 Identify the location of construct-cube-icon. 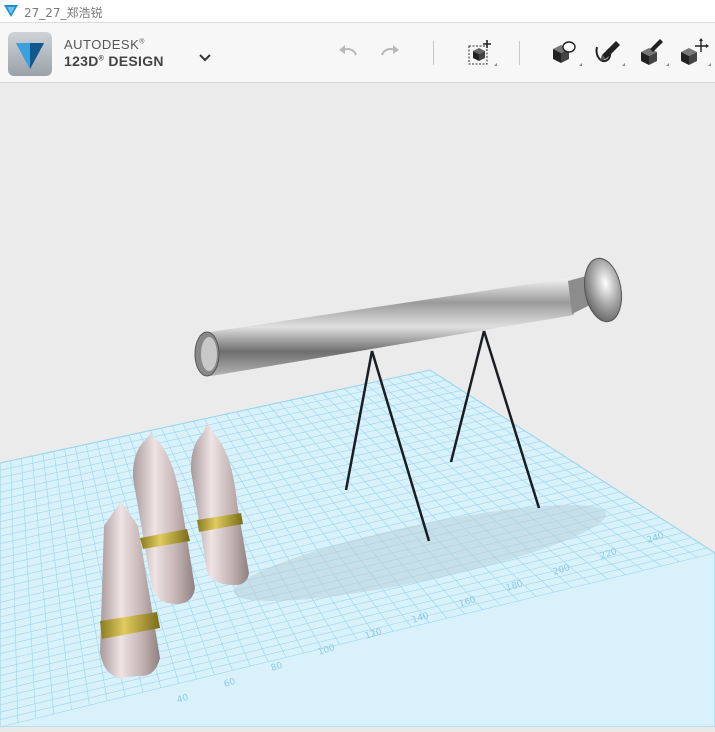
(566, 53).